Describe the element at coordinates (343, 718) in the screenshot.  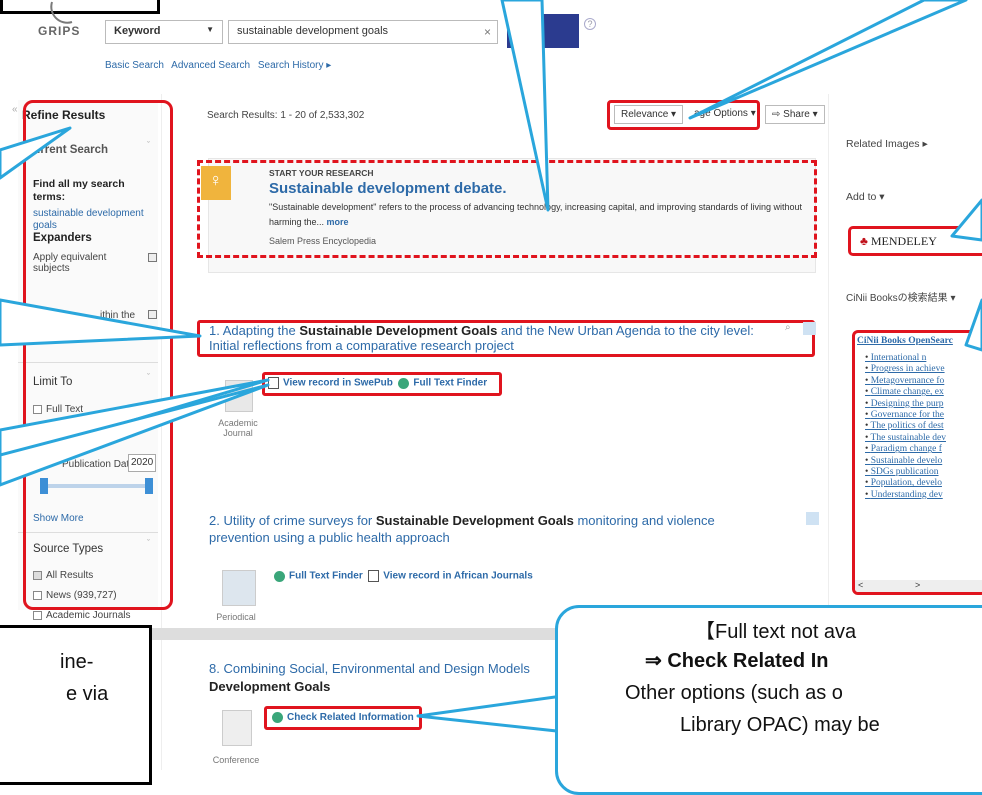
I see `highlight-result-8-link` at that location.